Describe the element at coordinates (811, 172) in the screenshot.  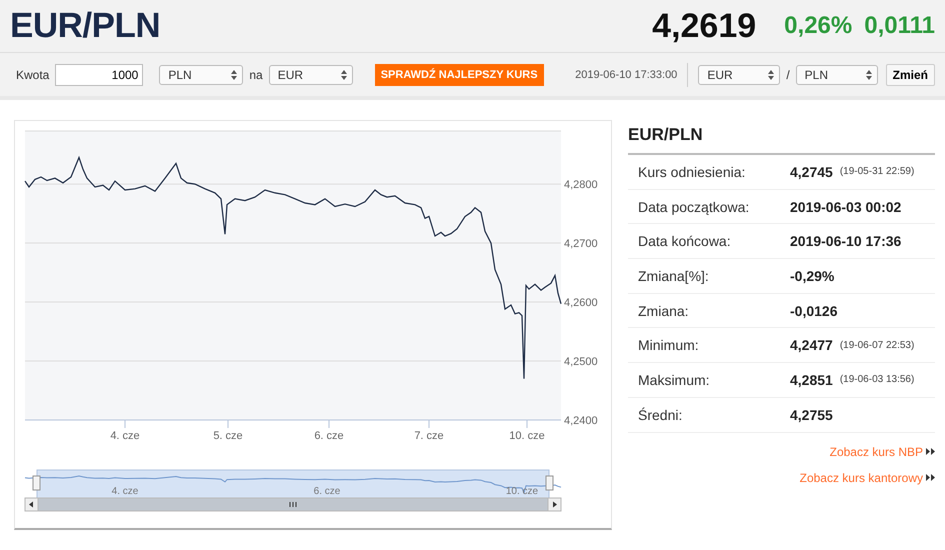
I see `stat-value: 4,2745` at that location.